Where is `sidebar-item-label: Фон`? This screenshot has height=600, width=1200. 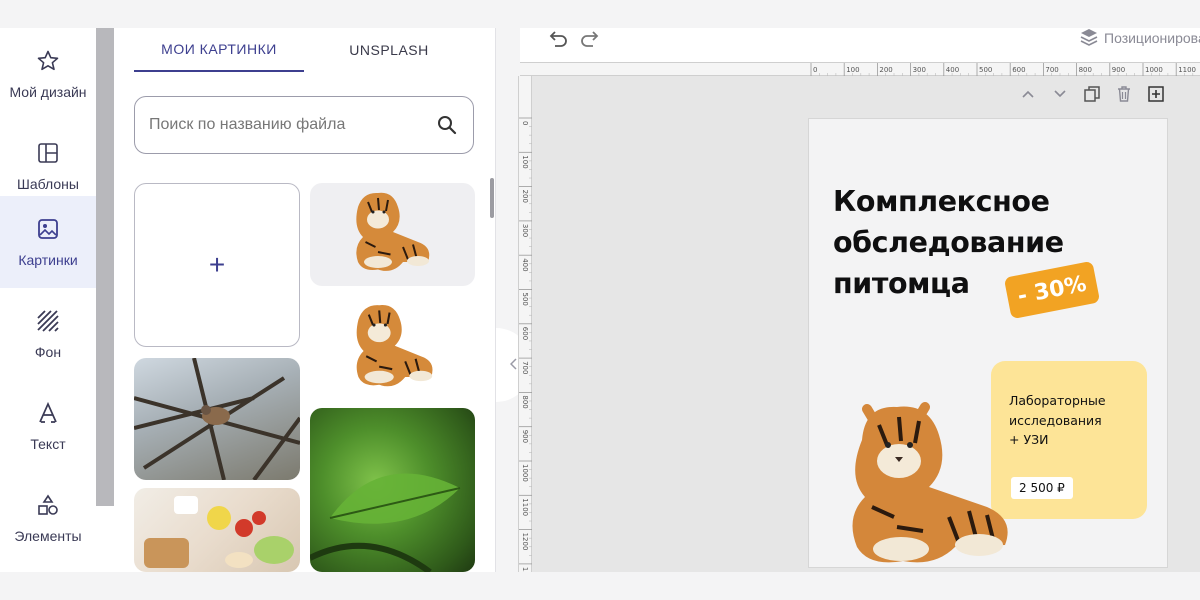 sidebar-item-label: Фон is located at coordinates (48, 352).